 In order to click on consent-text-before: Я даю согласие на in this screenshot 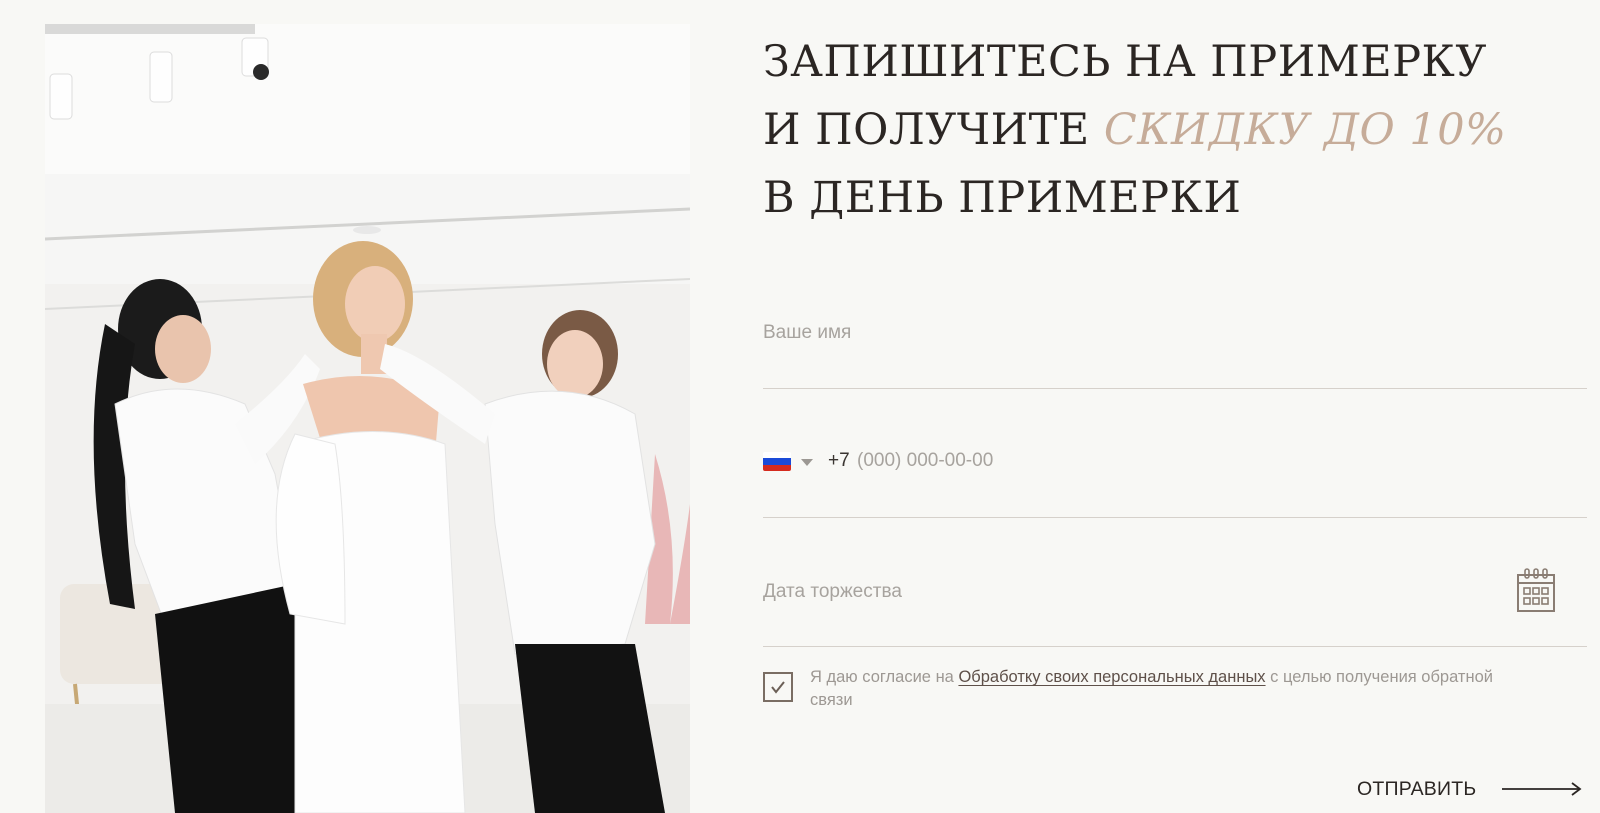, I will do `click(884, 677)`.